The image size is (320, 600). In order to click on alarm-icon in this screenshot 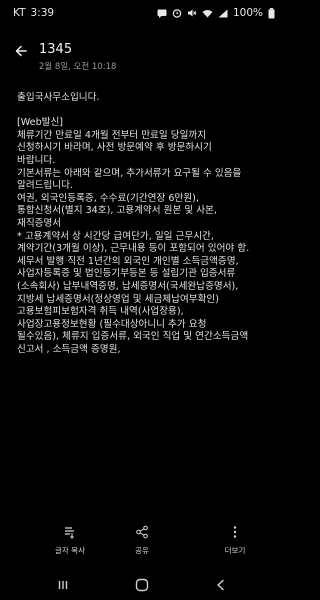, I will do `click(177, 13)`.